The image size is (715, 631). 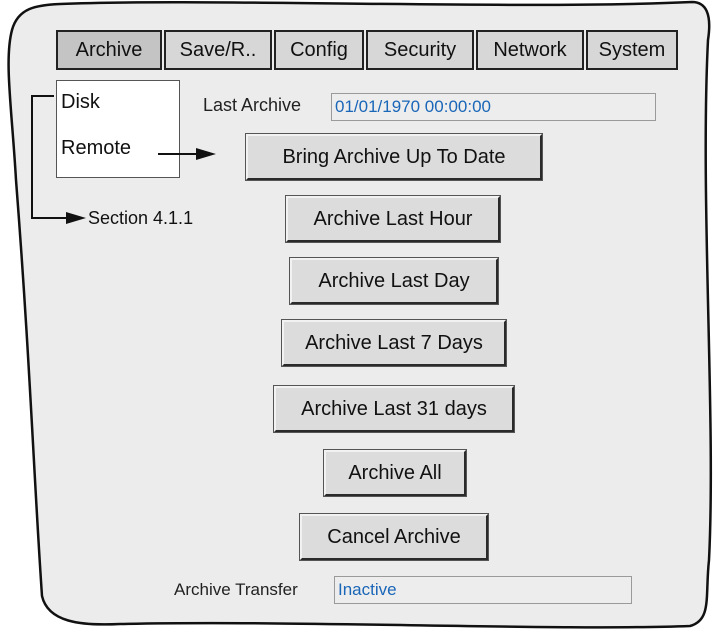 I want to click on section-bracket-line, so click(x=48, y=157).